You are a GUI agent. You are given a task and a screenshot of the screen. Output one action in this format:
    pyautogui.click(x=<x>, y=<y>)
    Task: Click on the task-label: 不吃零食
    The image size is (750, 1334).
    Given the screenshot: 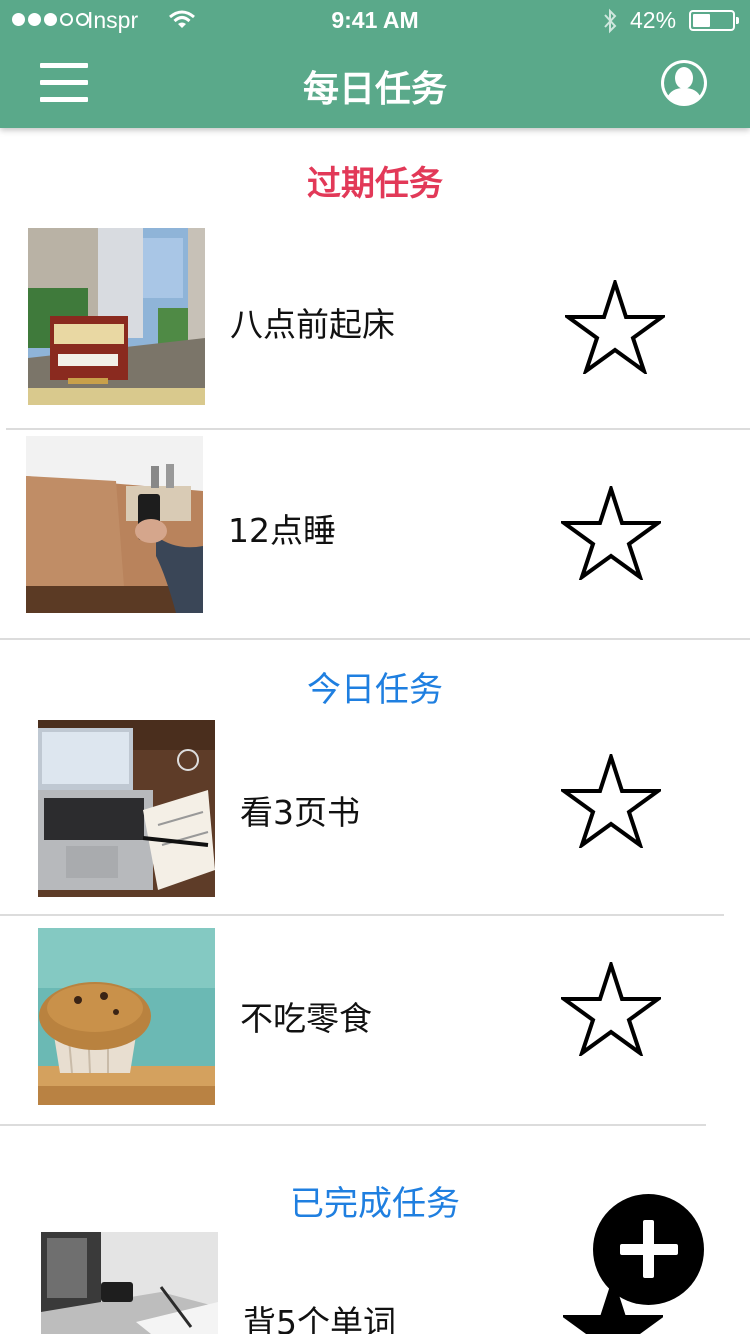 What is the action you would take?
    pyautogui.click(x=306, y=1018)
    